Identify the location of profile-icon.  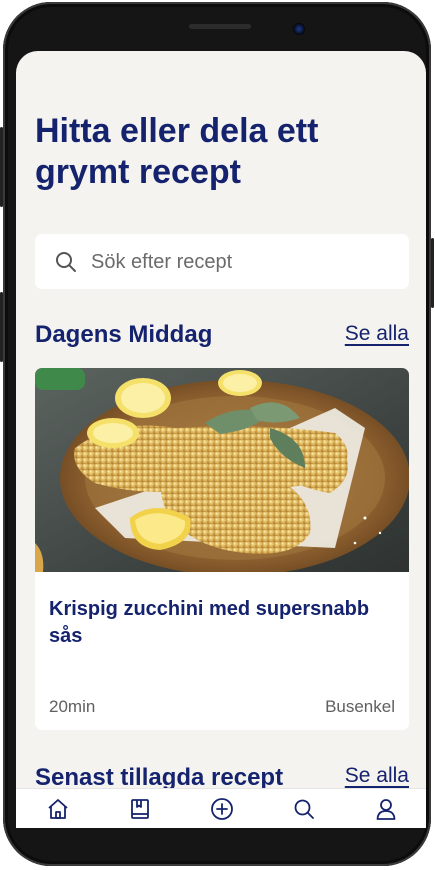
(386, 809).